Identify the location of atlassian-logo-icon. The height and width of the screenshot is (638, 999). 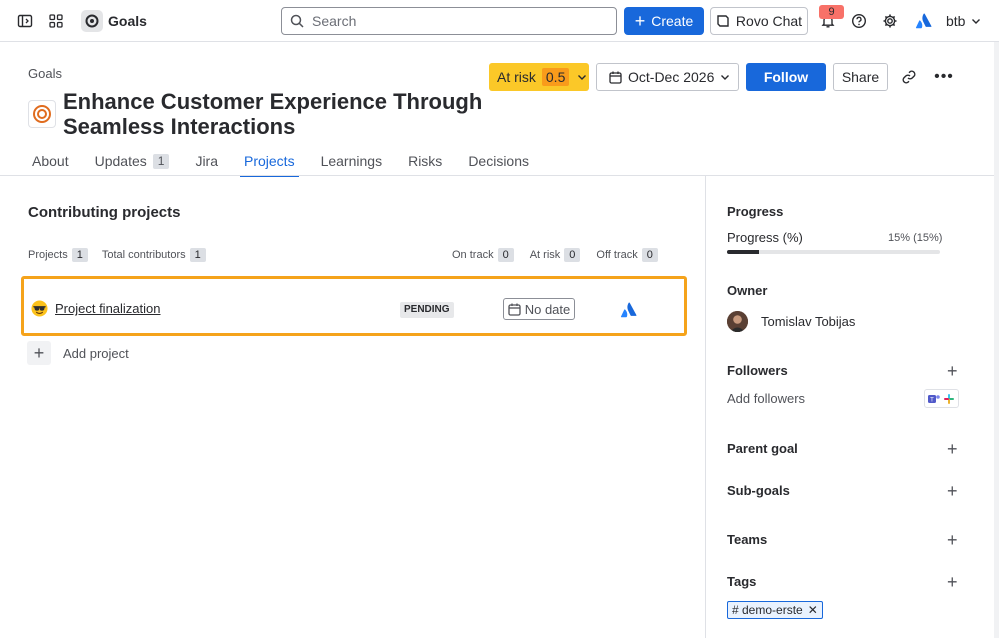
(924, 21).